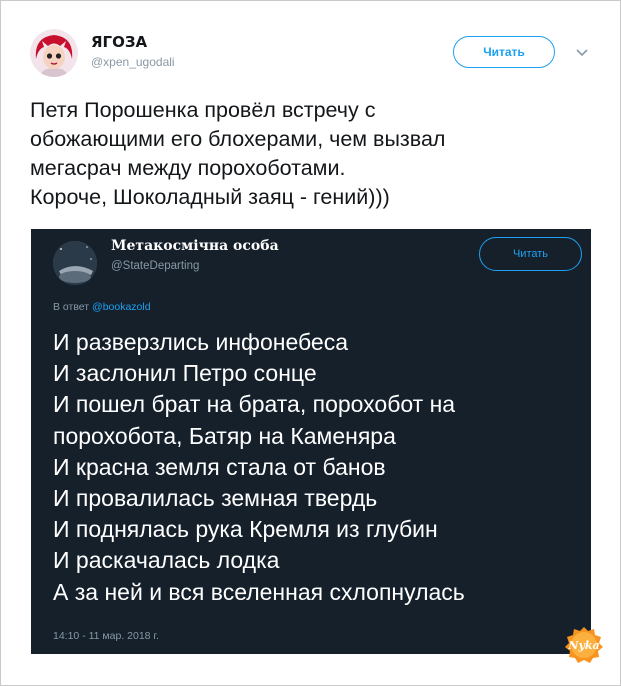 The width and height of the screenshot is (621, 686). I want to click on embedded-user-avatar, so click(75, 263).